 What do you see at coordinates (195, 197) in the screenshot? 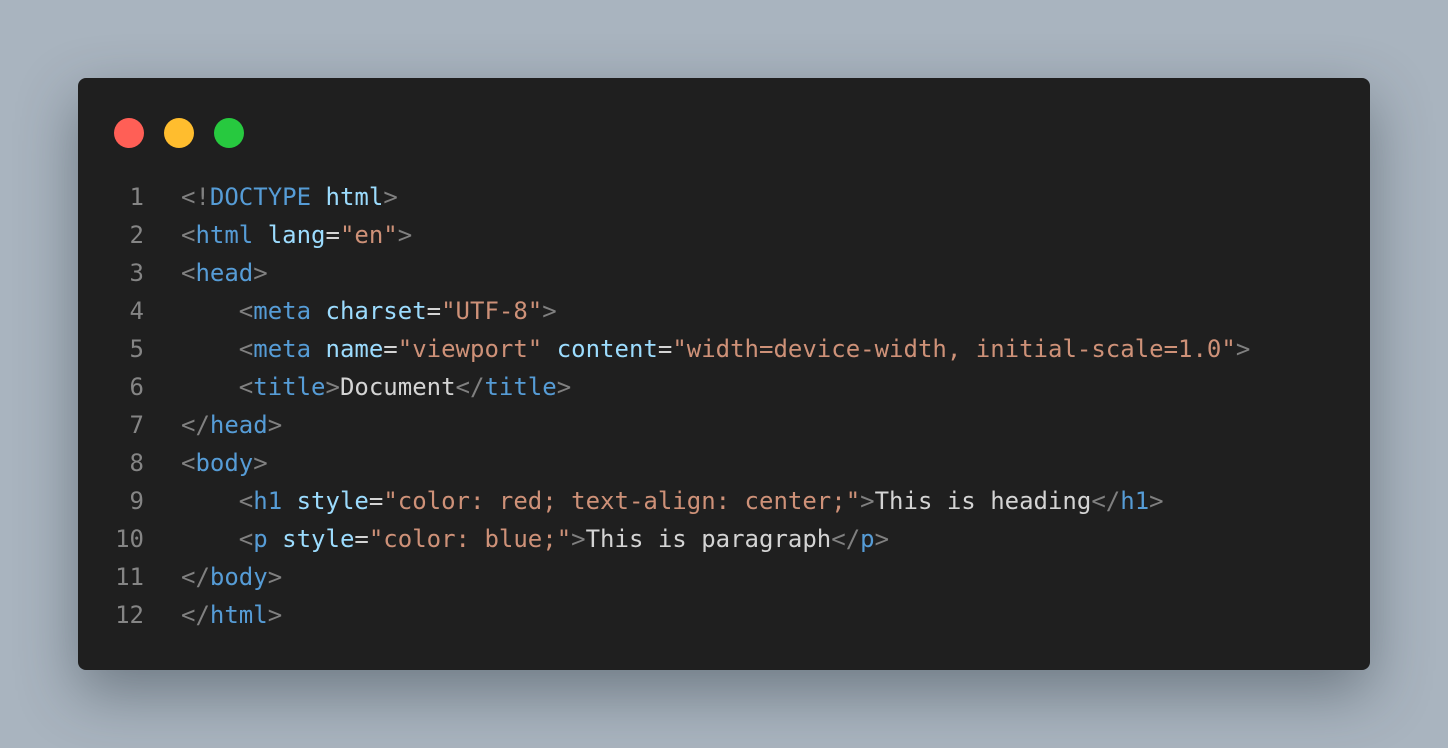
I see `code-token-punct: <!` at bounding box center [195, 197].